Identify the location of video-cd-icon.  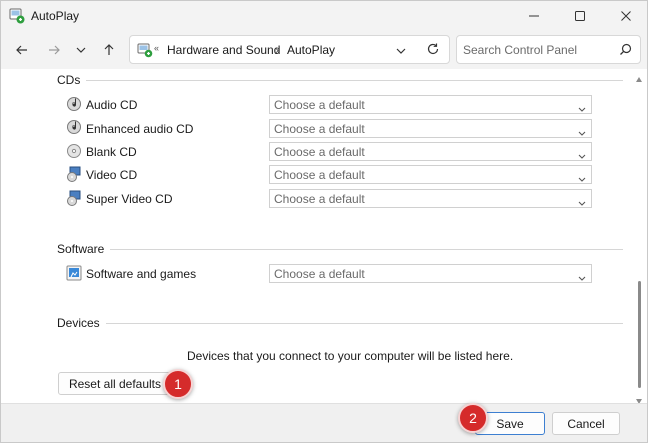
(74, 174).